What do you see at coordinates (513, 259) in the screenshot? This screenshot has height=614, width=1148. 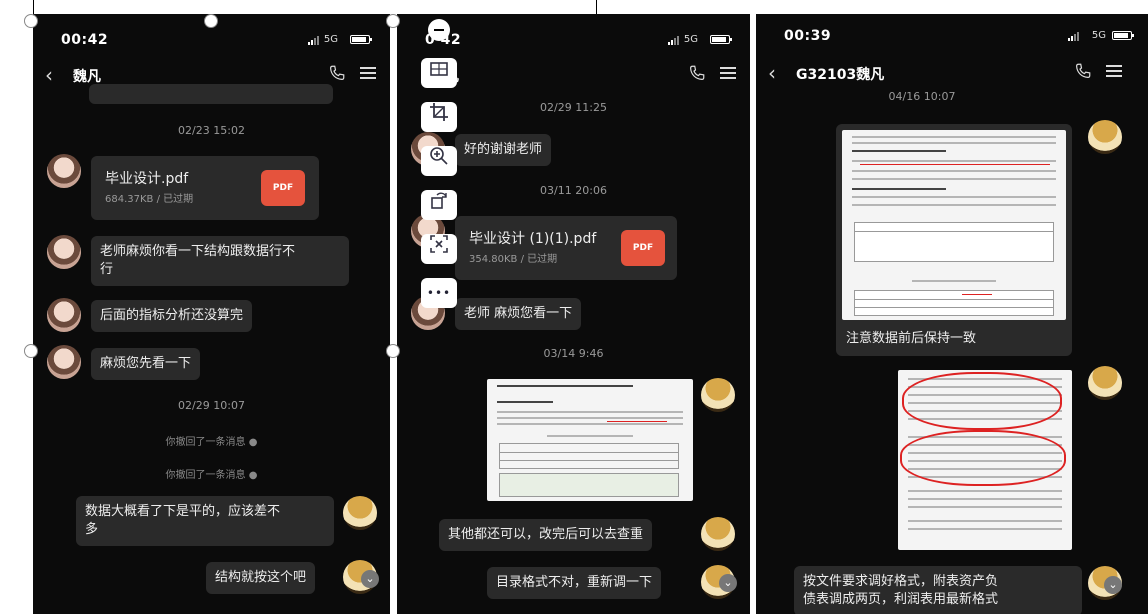 I see `file-meta: 354.80KB / 已过期` at bounding box center [513, 259].